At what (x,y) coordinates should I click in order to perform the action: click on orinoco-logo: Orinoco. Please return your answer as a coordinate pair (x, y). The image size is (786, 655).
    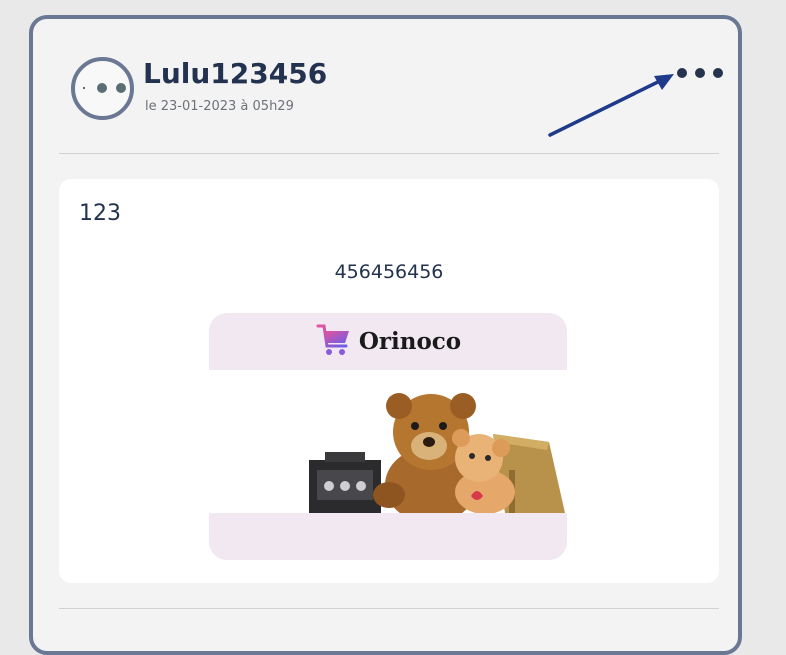
    Looking at the image, I should click on (388, 341).